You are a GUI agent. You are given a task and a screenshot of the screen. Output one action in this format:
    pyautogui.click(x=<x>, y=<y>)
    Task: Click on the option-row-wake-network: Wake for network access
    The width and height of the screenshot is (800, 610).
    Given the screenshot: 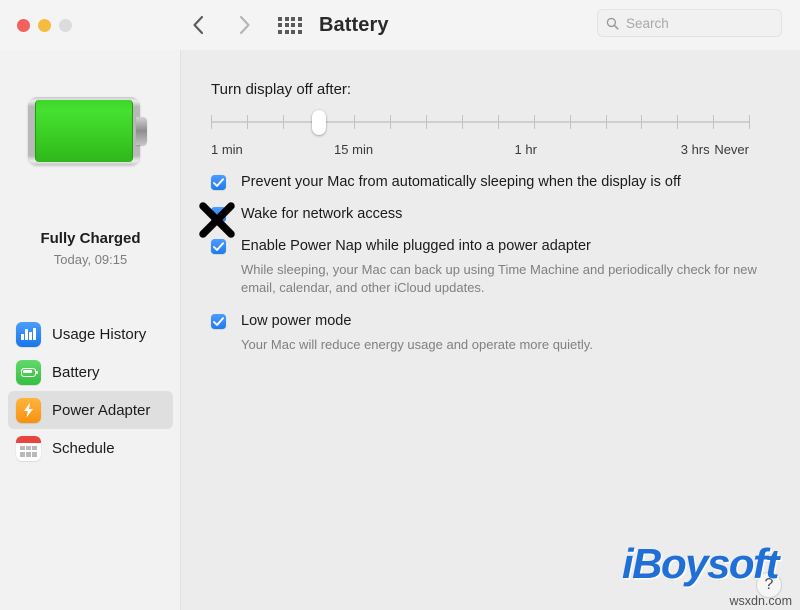 What is the action you would take?
    pyautogui.click(x=306, y=214)
    